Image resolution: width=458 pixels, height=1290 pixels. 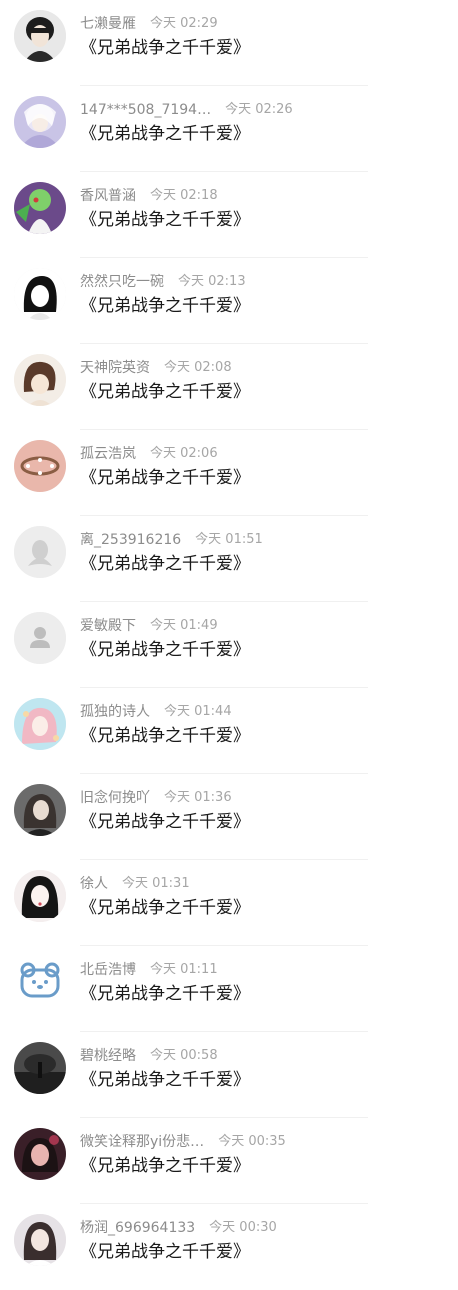 I want to click on list-item: 微笑诠释那yi份悲… 今天 00:35 《兄弟战争之千千爱》, so click(x=229, y=1161).